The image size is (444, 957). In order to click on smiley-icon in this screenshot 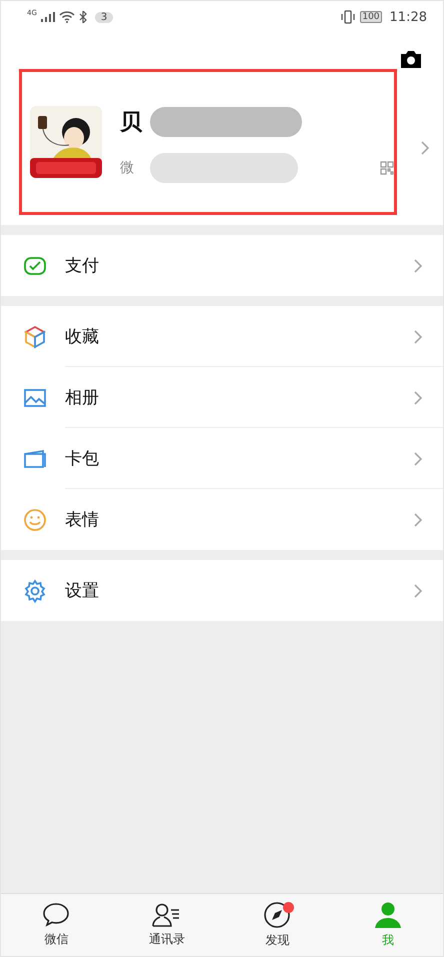, I will do `click(35, 520)`.